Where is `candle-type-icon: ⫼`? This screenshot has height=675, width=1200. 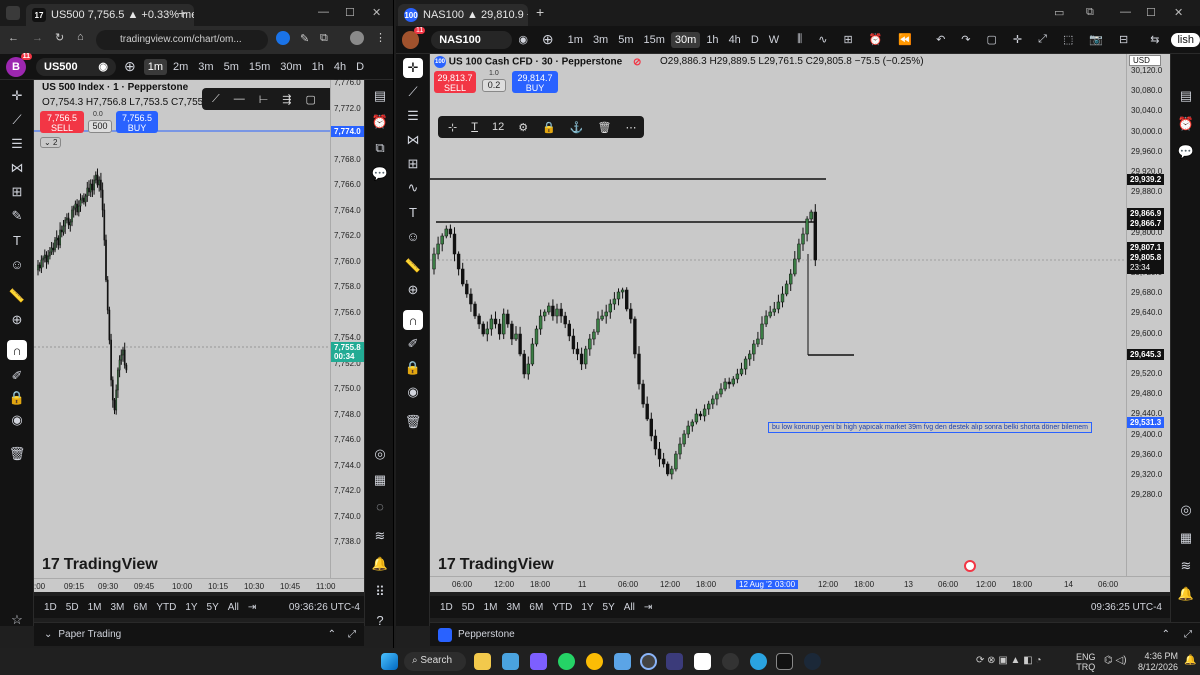 candle-type-icon: ⫼ is located at coordinates (799, 39).